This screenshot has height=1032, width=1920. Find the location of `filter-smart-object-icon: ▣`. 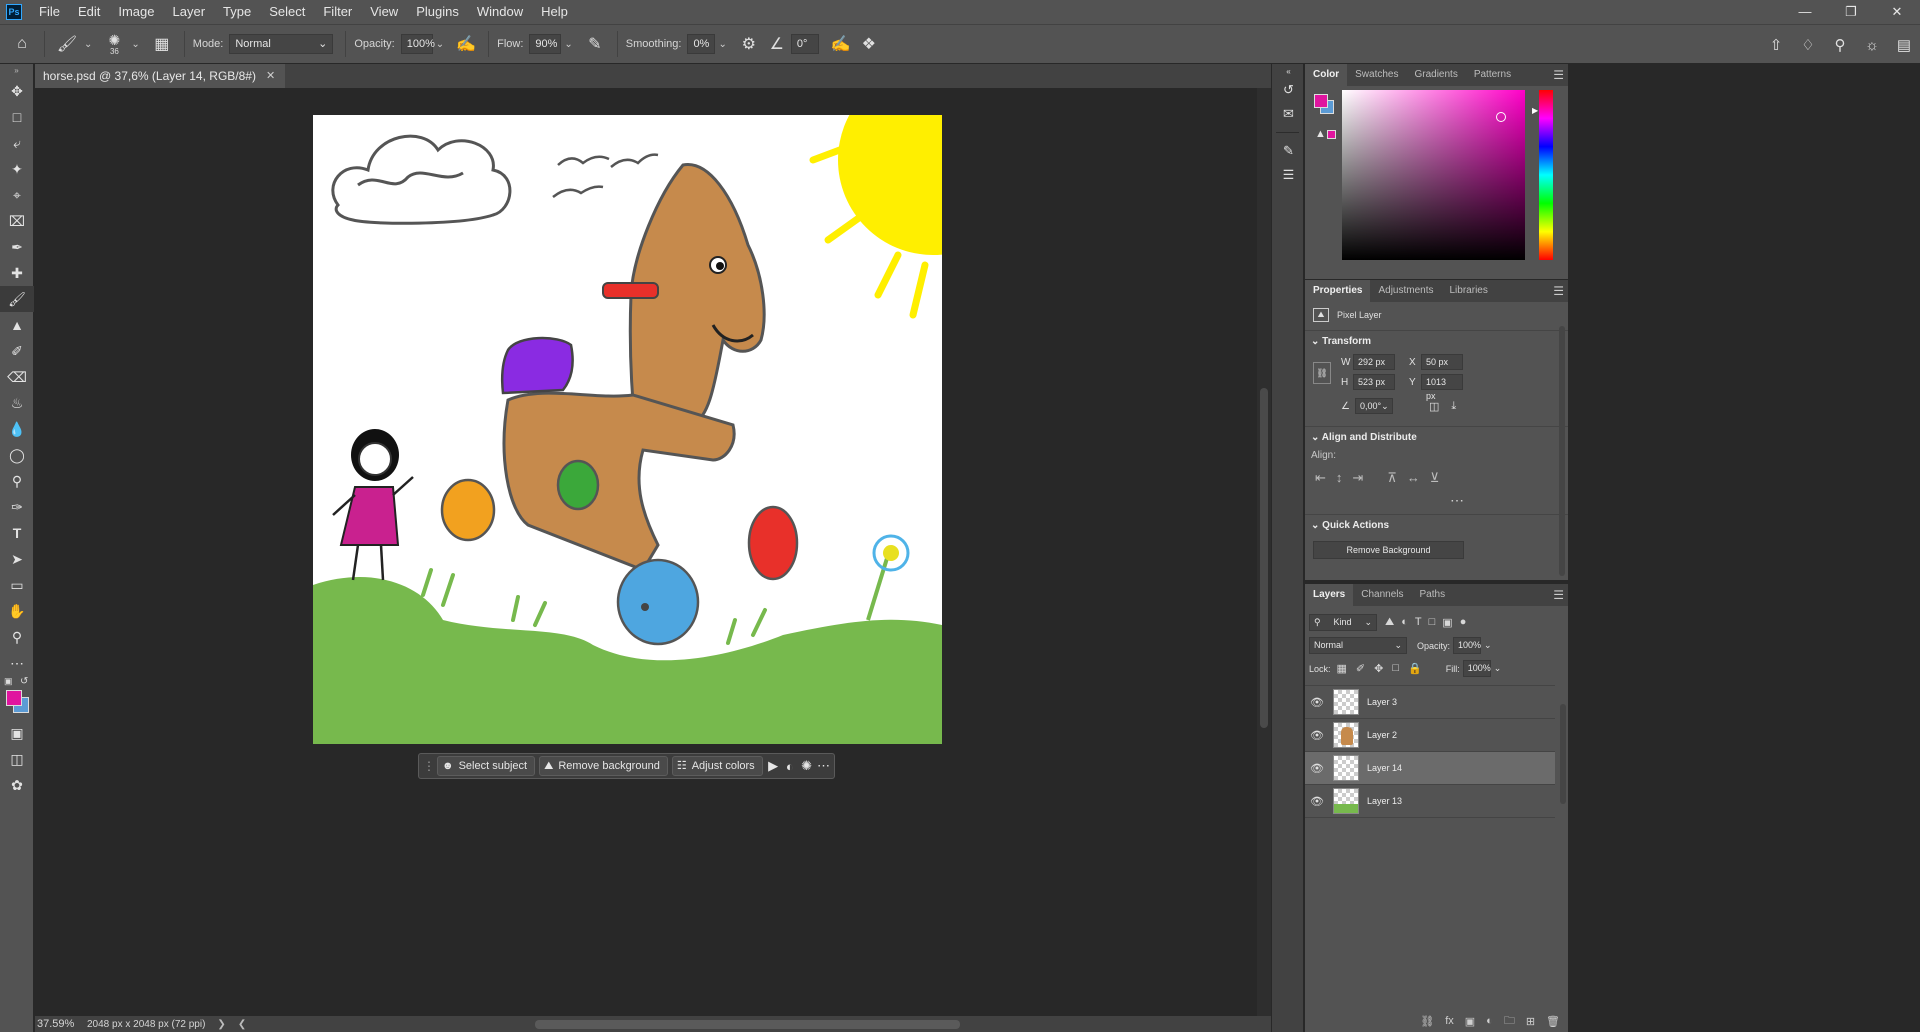

filter-smart-object-icon: ▣ is located at coordinates (1447, 622).